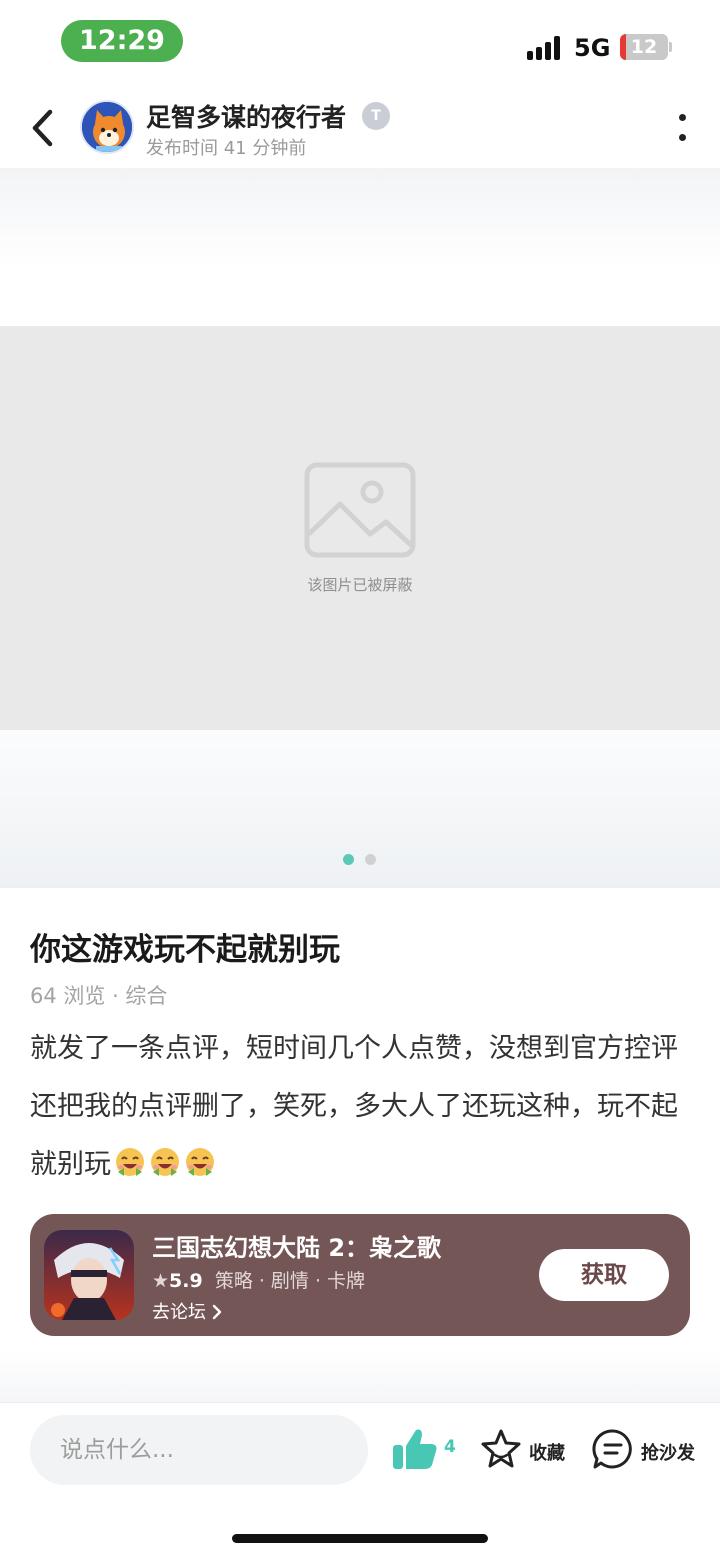 The image size is (720, 1558). I want to click on carousel-indicator, so click(363, 860).